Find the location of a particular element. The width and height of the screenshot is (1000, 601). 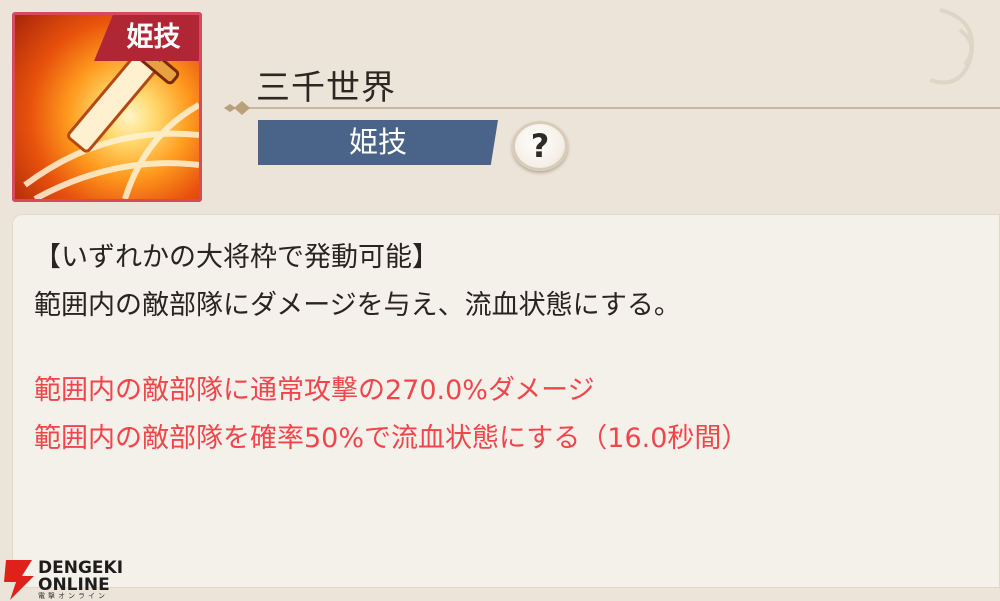

skill-icon: 姫技 is located at coordinates (107, 107).